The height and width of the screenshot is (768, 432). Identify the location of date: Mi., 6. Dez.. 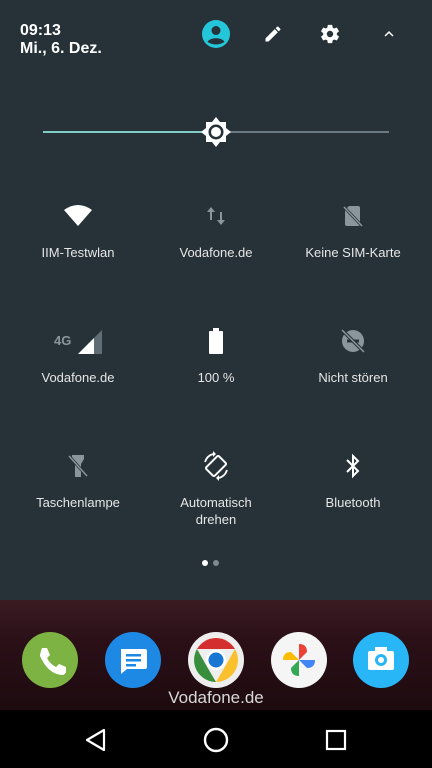
(61, 48).